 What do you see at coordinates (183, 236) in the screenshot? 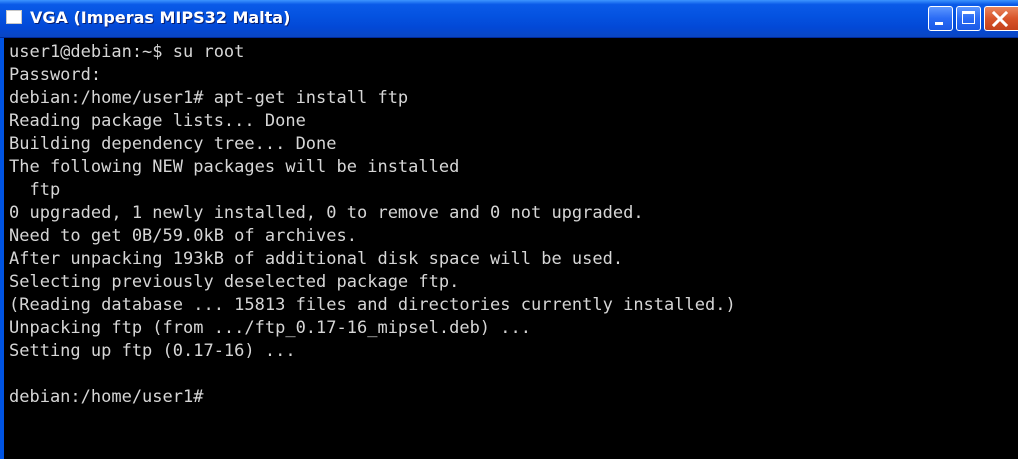
I see `terminal-line: Need to get 0B/59.0kB of archives.` at bounding box center [183, 236].